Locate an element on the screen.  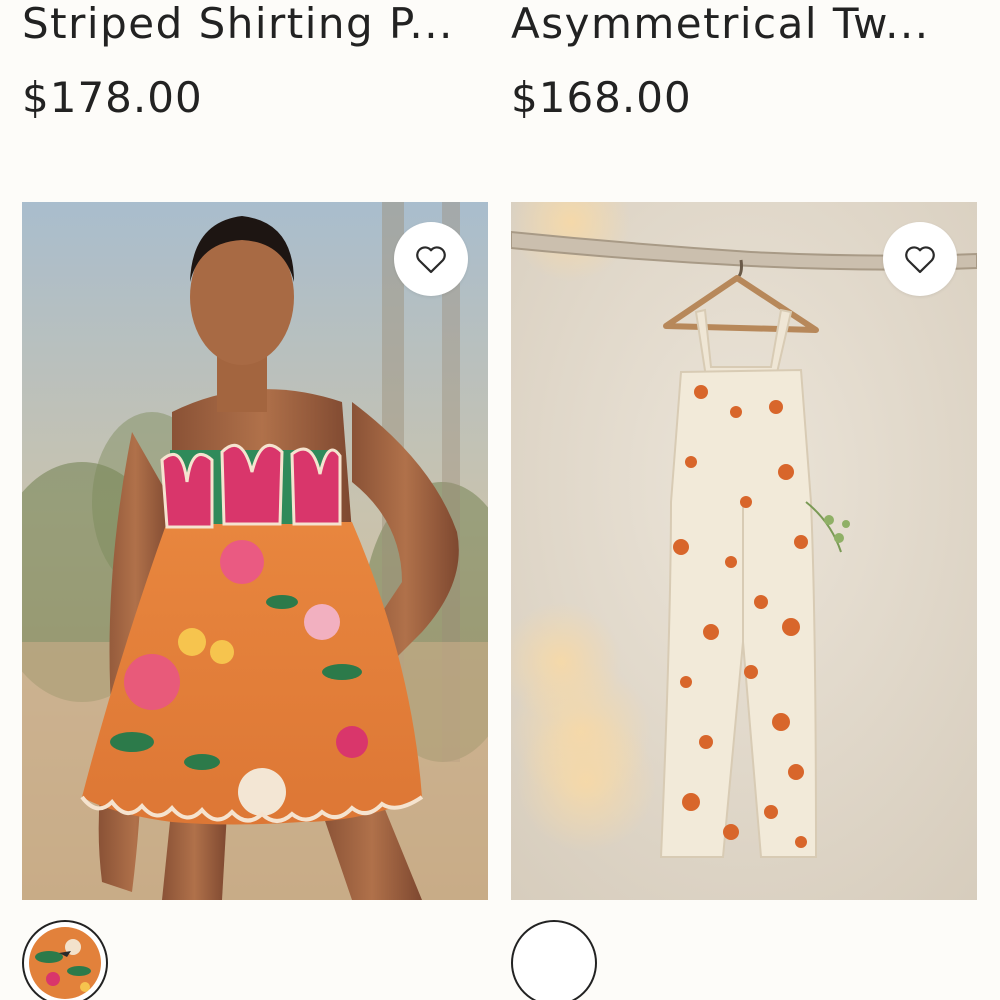
color-swatch is located at coordinates (554, 960).